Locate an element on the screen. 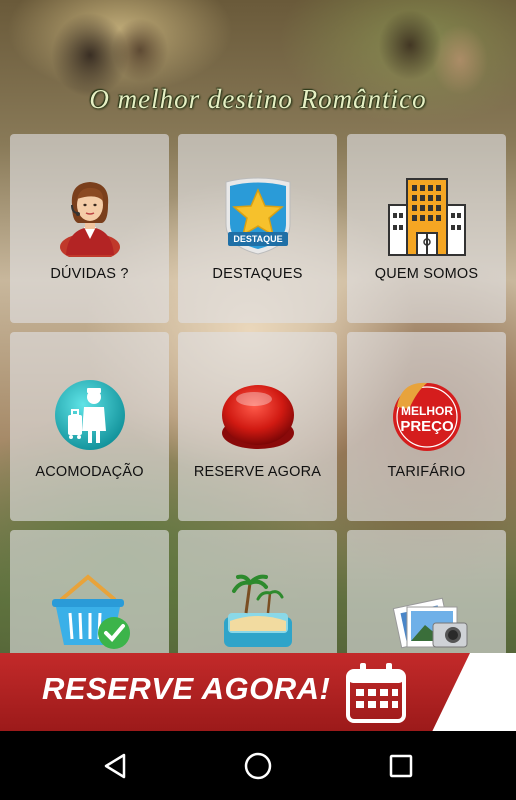 This screenshot has height=800, width=516. tile-destaques: DESTAQUE DESTAQUES is located at coordinates (257, 228).